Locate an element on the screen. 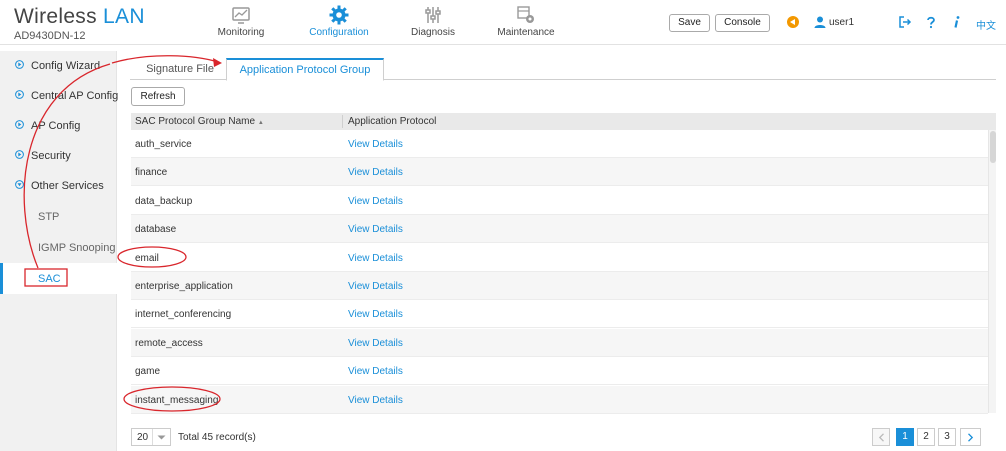  sliders-icon is located at coordinates (433, 15).